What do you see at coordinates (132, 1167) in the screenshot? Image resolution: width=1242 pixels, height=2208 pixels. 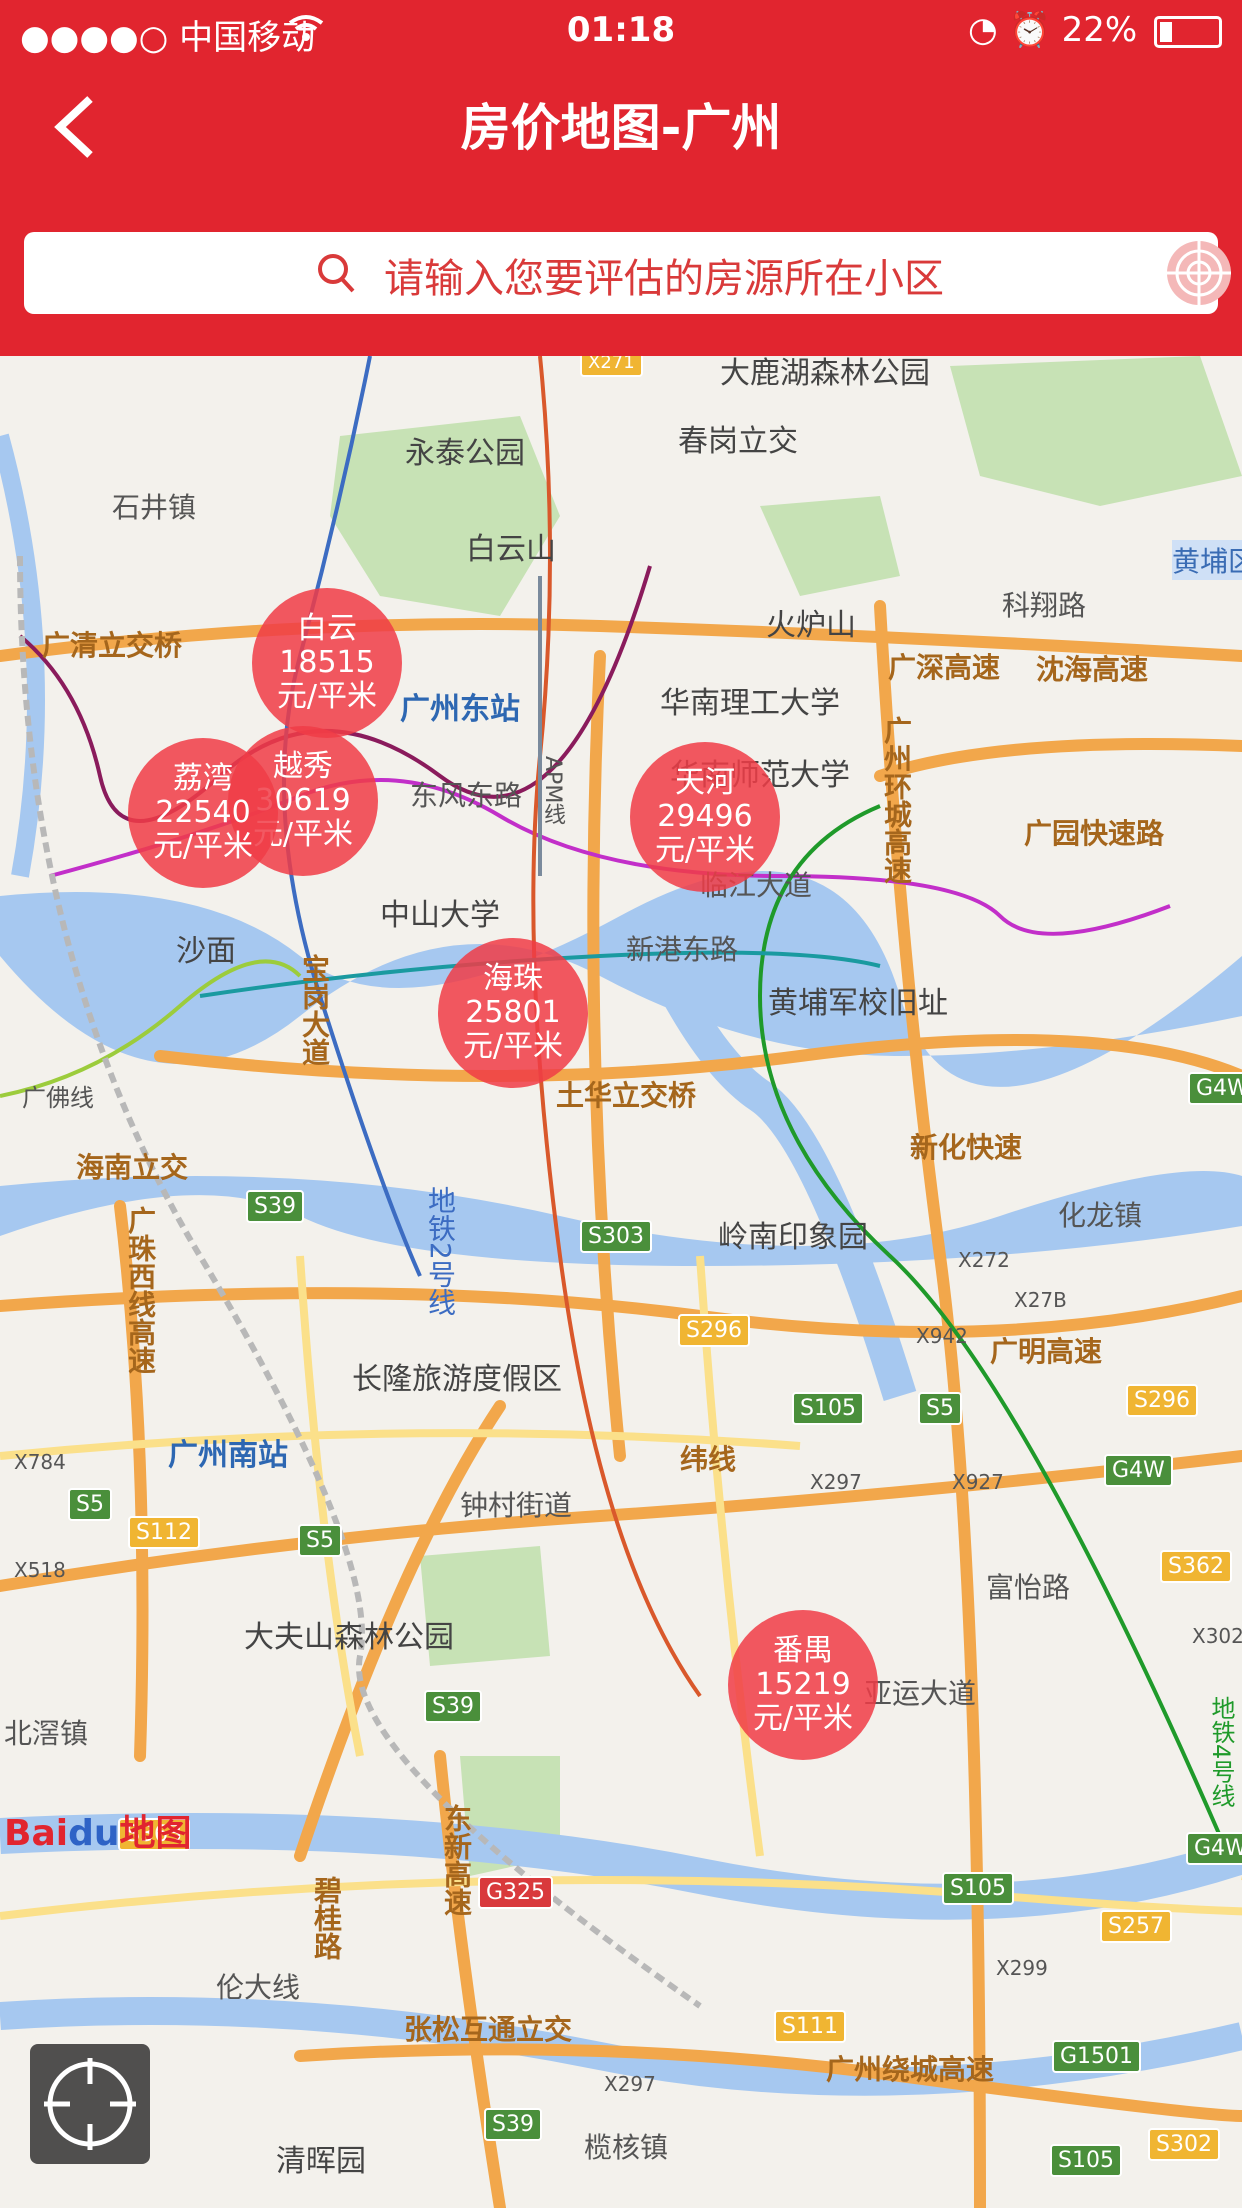 I see `map-label: 海南立交` at bounding box center [132, 1167].